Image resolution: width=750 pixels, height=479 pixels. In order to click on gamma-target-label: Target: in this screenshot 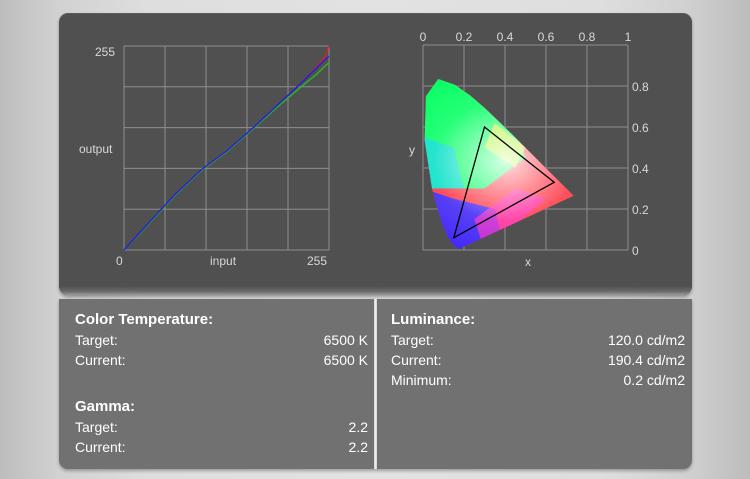, I will do `click(96, 427)`.